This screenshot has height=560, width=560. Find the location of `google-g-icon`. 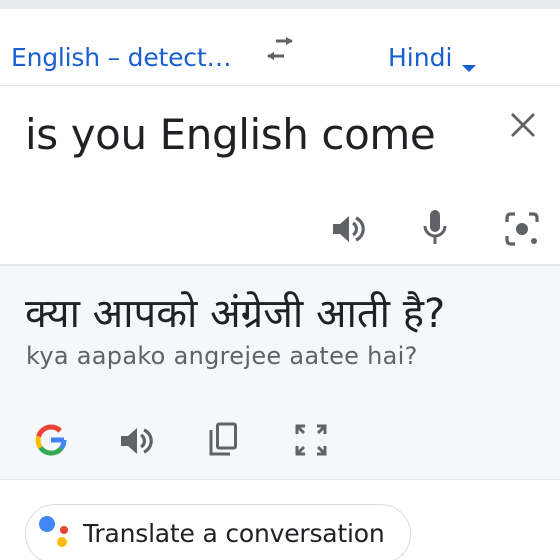

google-g-icon is located at coordinates (51, 440).